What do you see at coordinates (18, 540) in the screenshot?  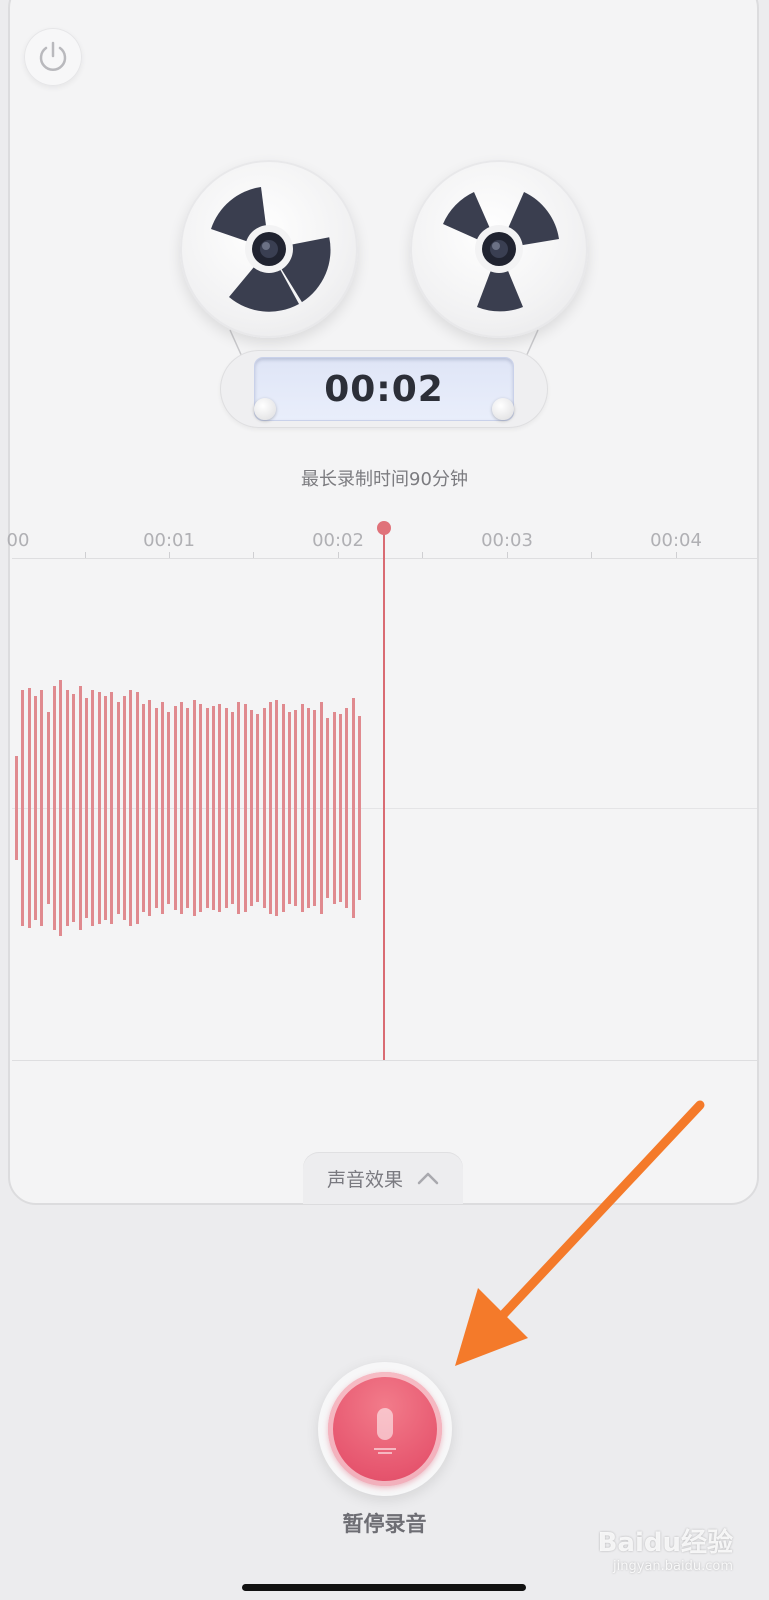 I see `tick-label: 00` at bounding box center [18, 540].